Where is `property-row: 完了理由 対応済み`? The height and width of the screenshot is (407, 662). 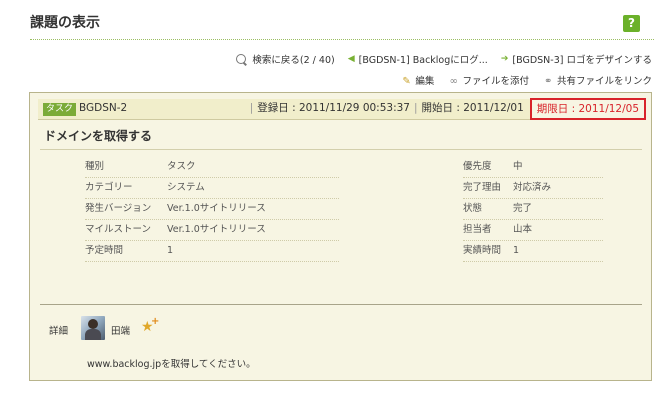 property-row: 完了理由 対応済み is located at coordinates (533, 188).